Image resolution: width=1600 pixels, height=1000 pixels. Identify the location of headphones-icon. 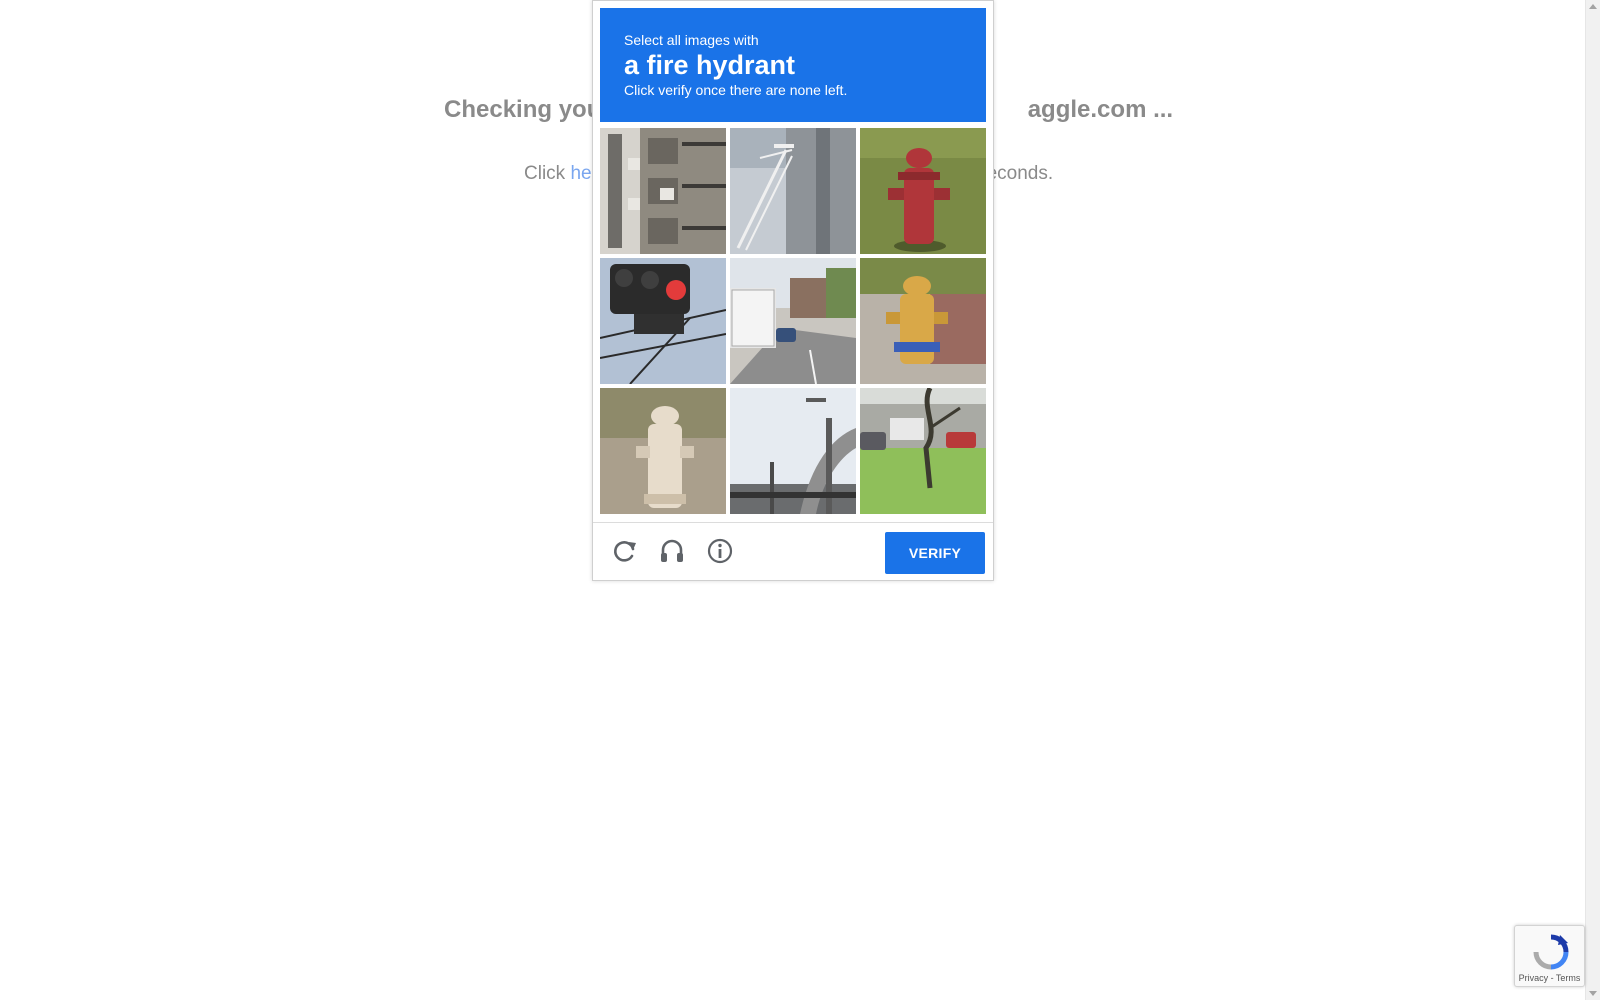
(672, 551).